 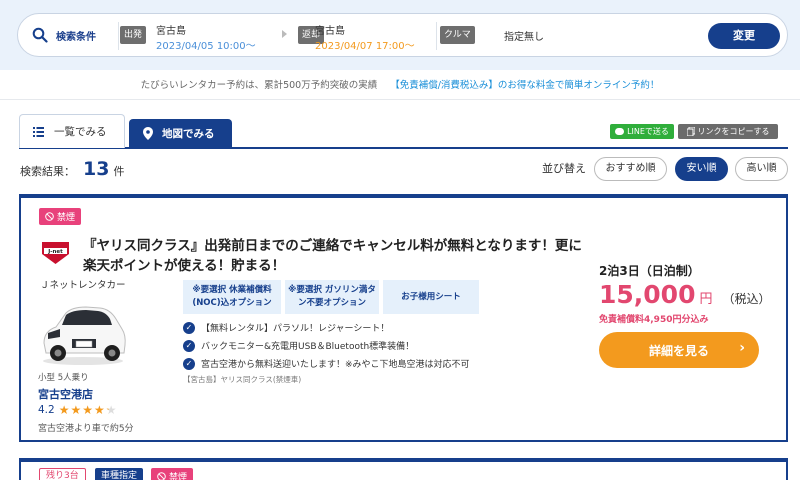 What do you see at coordinates (733, 131) in the screenshot?
I see `copy-link-label: リンクをコピーする` at bounding box center [733, 131].